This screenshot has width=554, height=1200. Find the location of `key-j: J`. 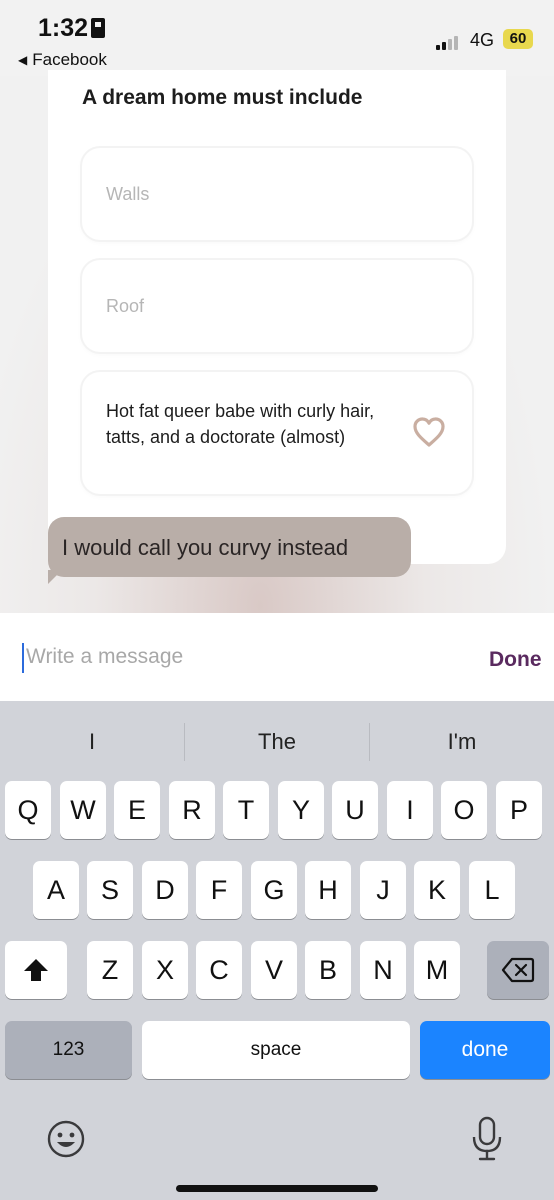

key-j: J is located at coordinates (383, 890).